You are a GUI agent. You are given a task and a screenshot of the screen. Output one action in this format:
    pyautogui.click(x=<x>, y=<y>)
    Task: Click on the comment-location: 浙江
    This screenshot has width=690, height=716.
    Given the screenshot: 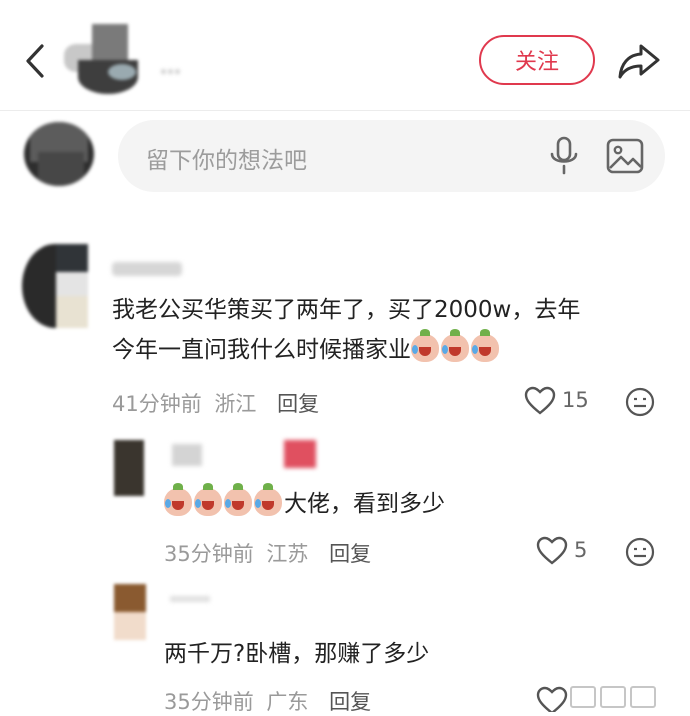 What is the action you would take?
    pyautogui.click(x=235, y=404)
    